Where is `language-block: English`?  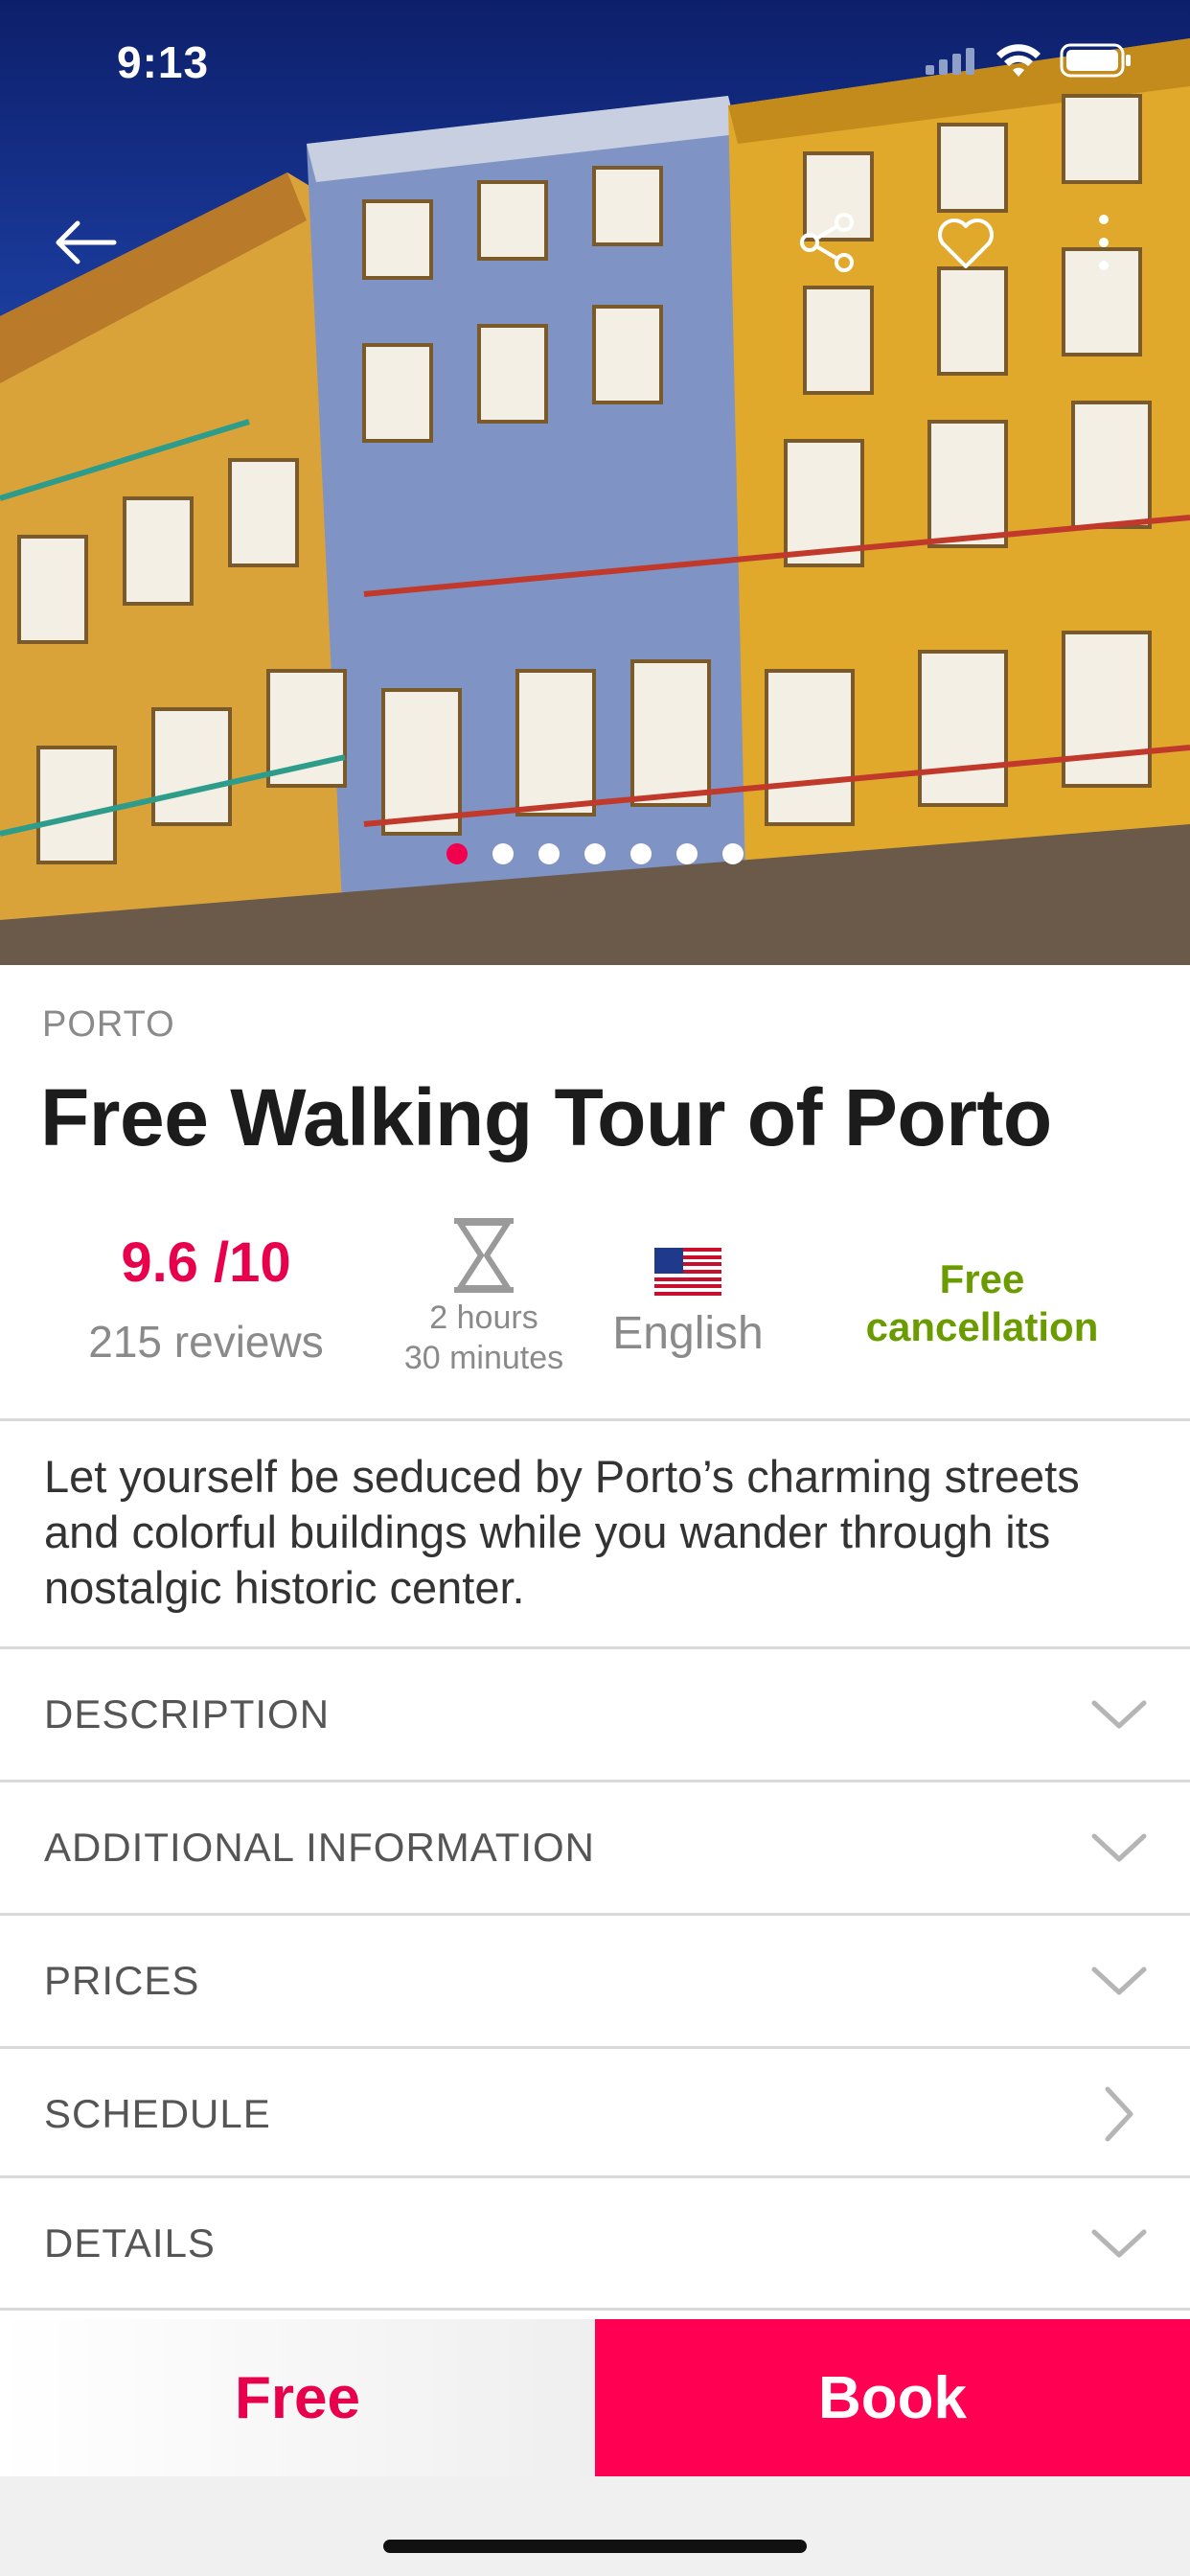 language-block: English is located at coordinates (688, 1304).